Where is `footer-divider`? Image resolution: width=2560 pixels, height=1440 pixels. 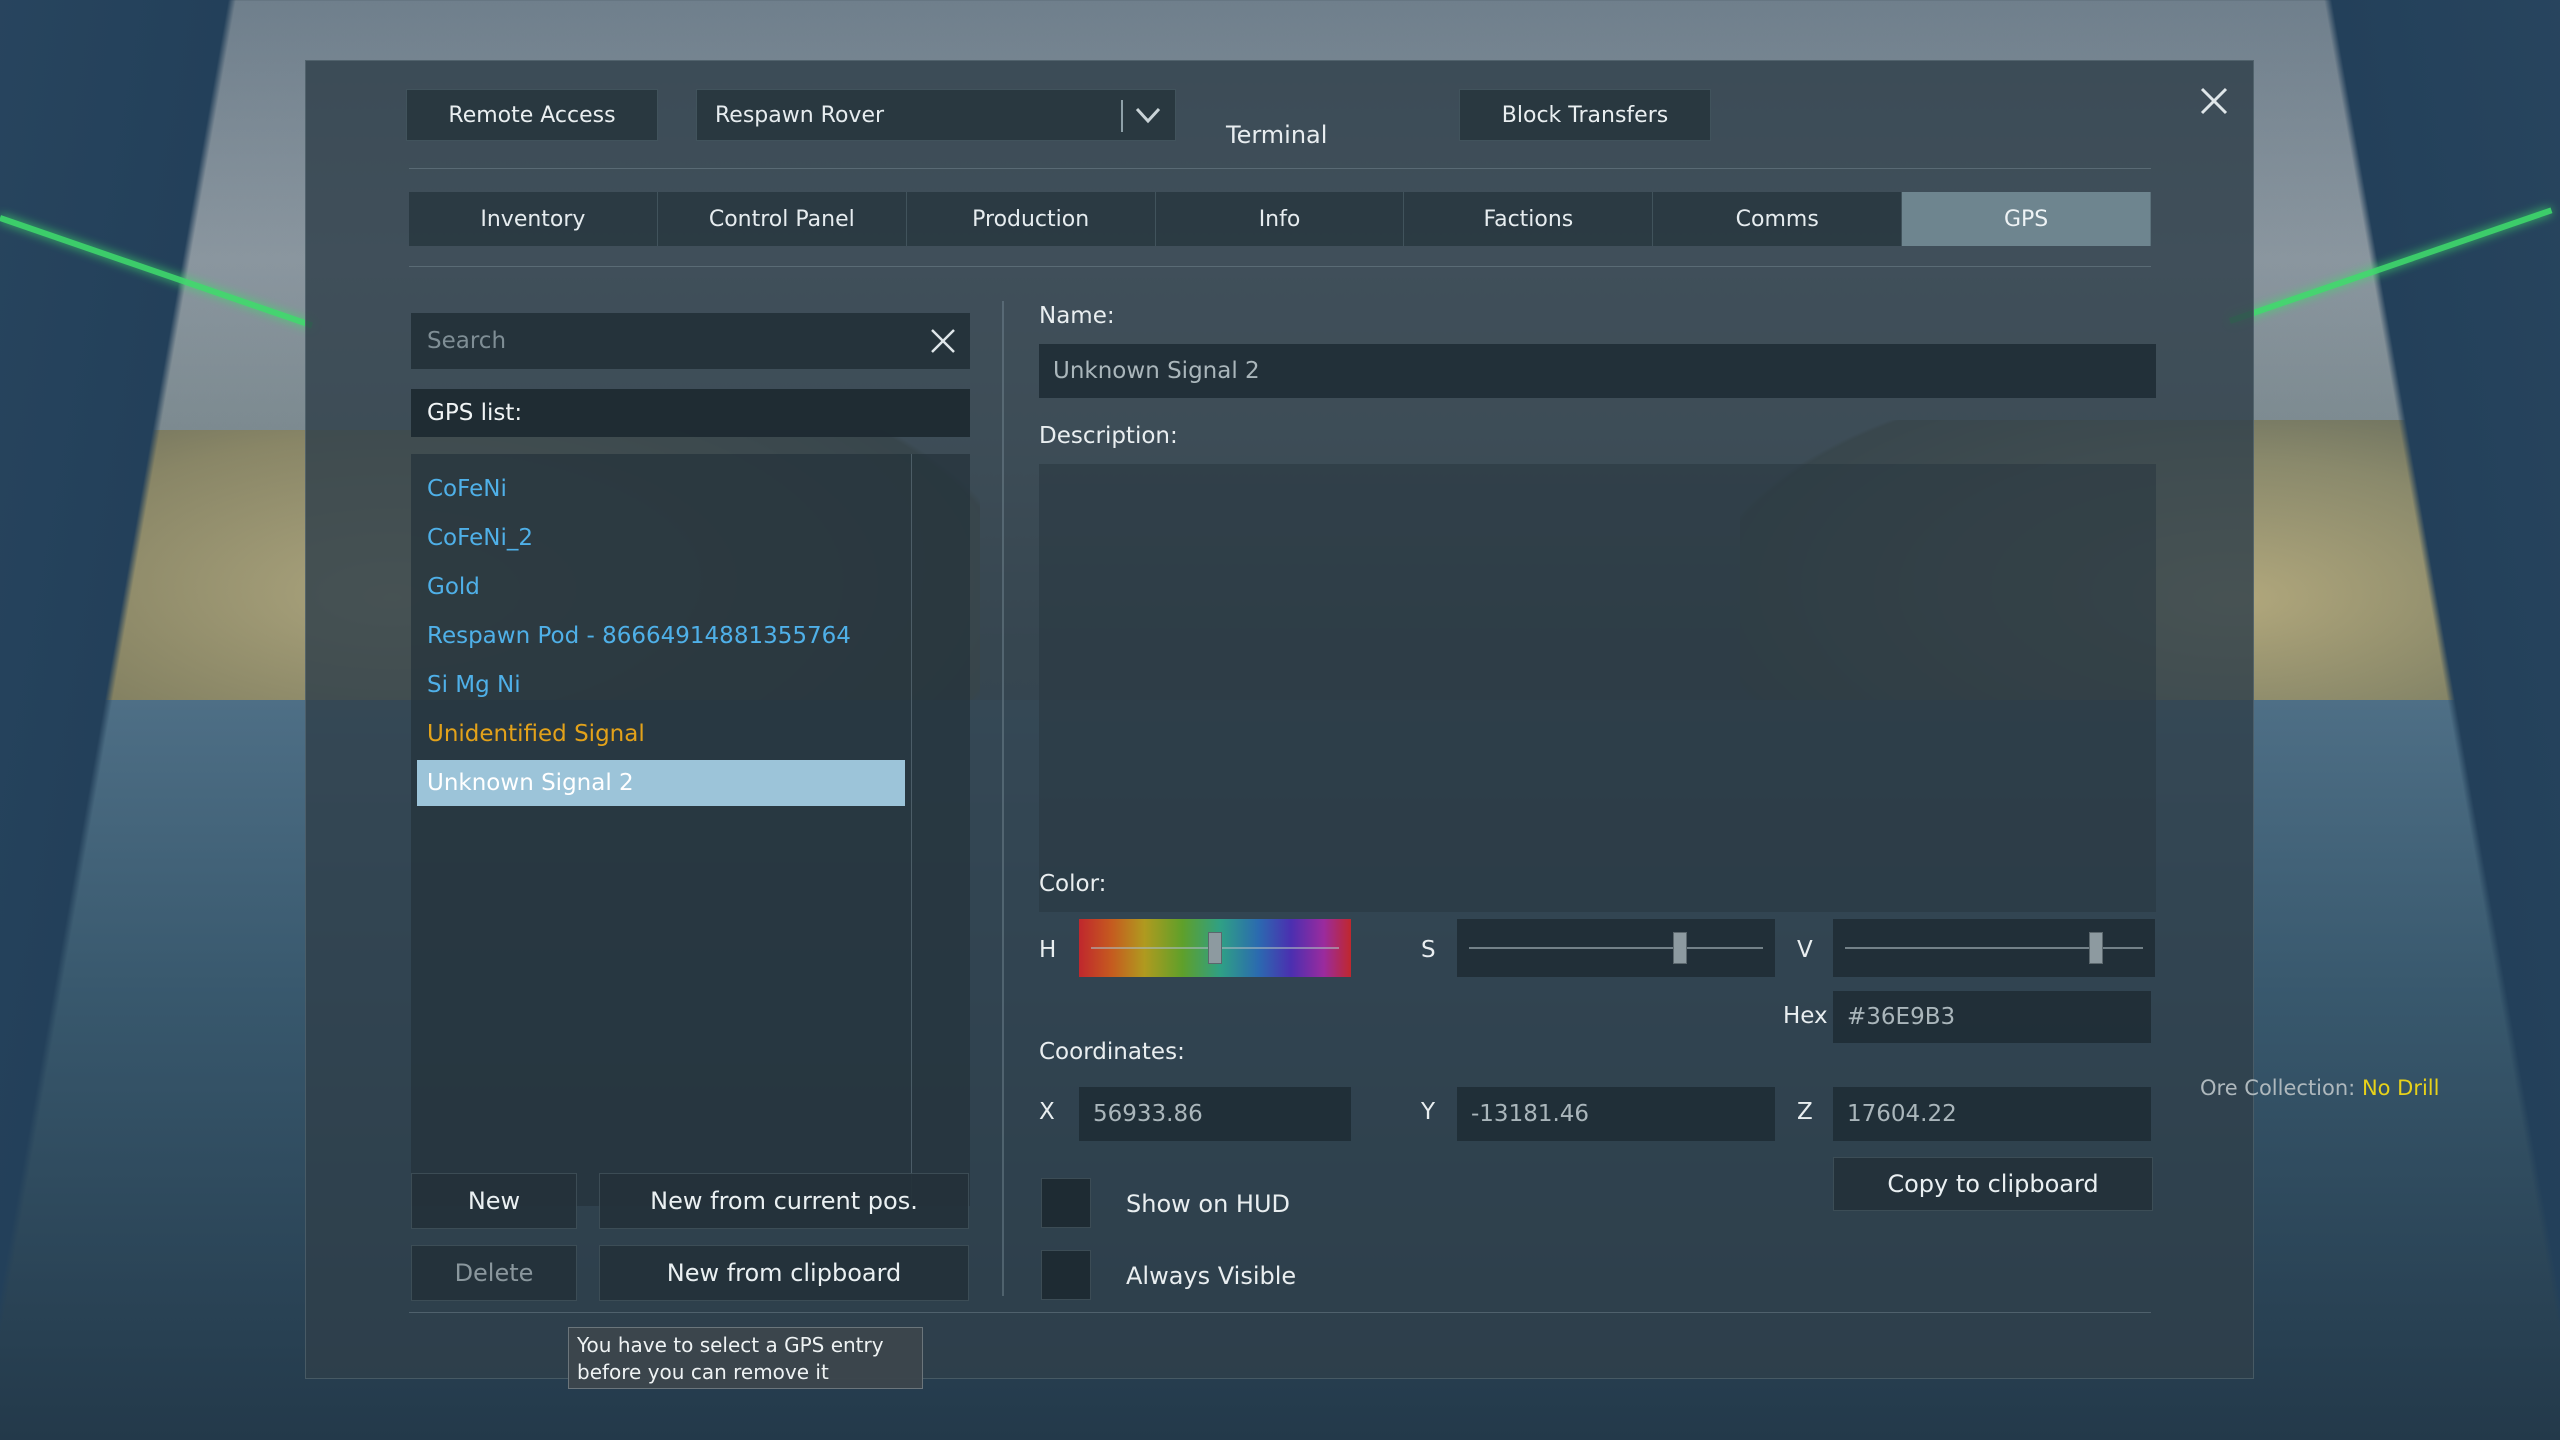
footer-divider is located at coordinates (1280, 1312).